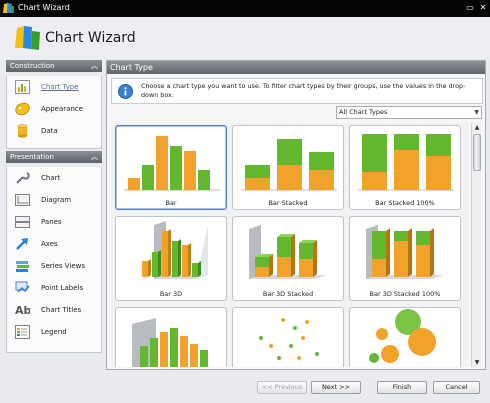 The image size is (490, 403). I want to click on tile-label: Bar 3D, so click(171, 294).